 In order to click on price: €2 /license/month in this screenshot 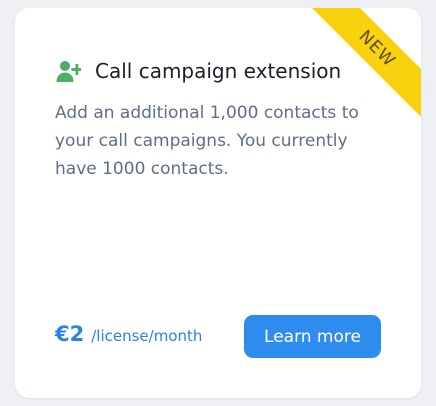, I will do `click(128, 334)`.